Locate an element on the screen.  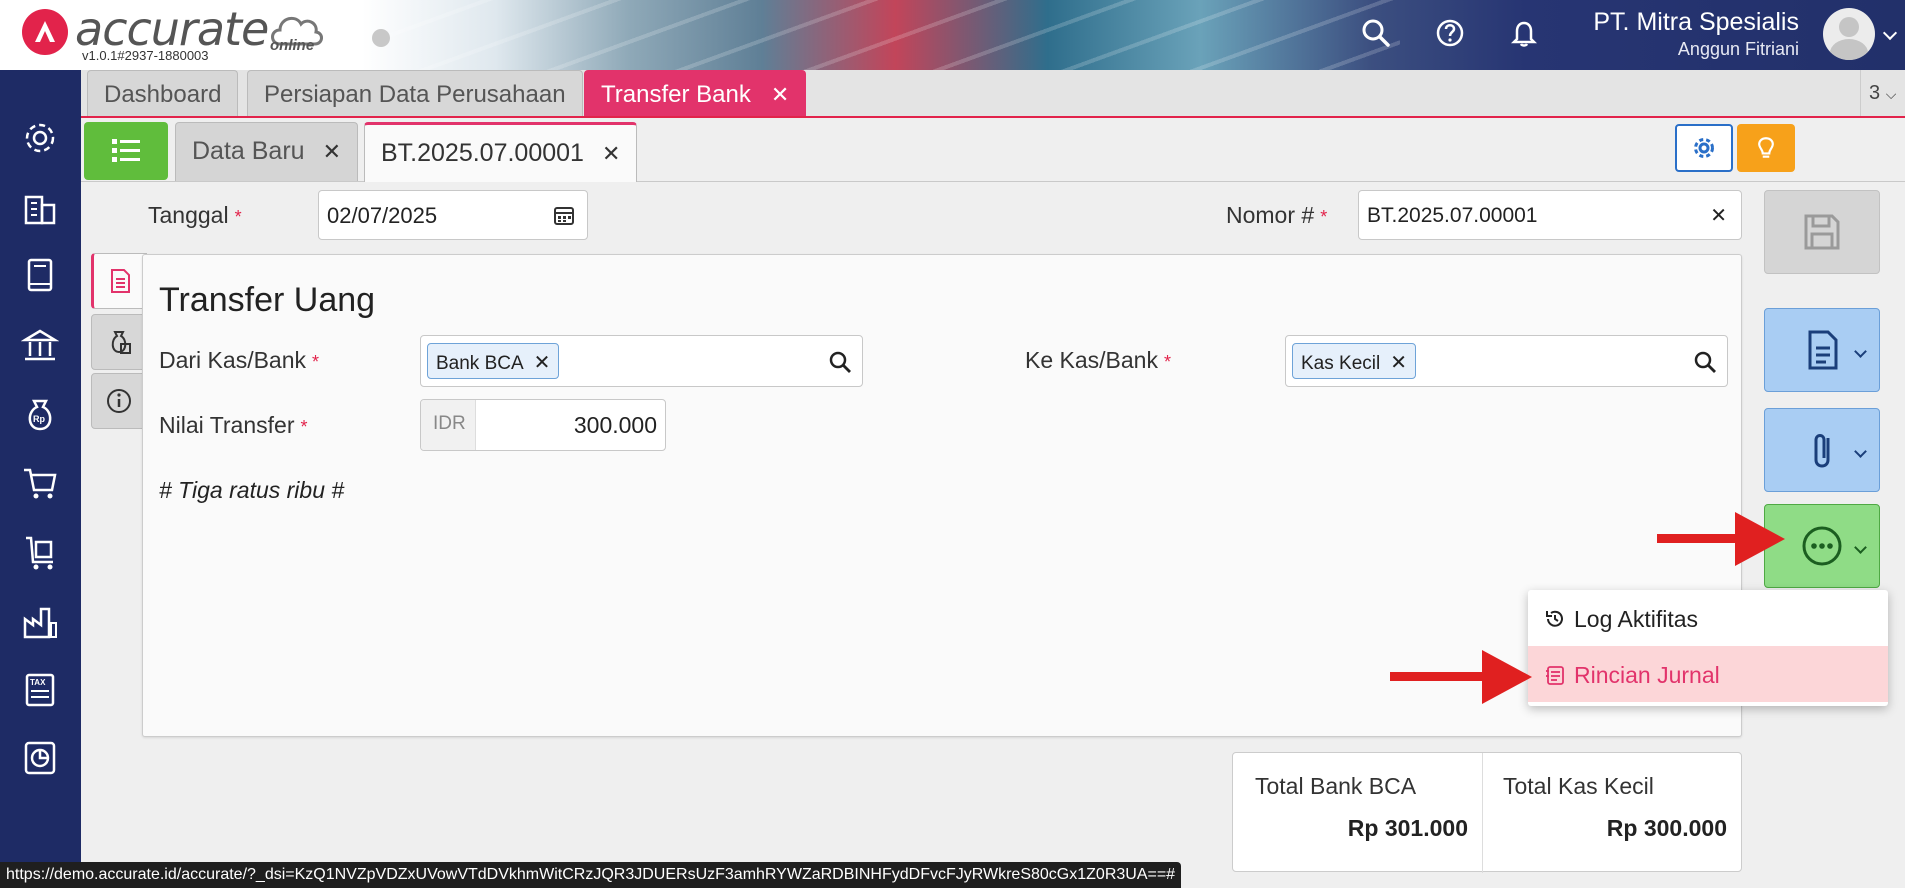
money-bag-icon is located at coordinates (121, 342).